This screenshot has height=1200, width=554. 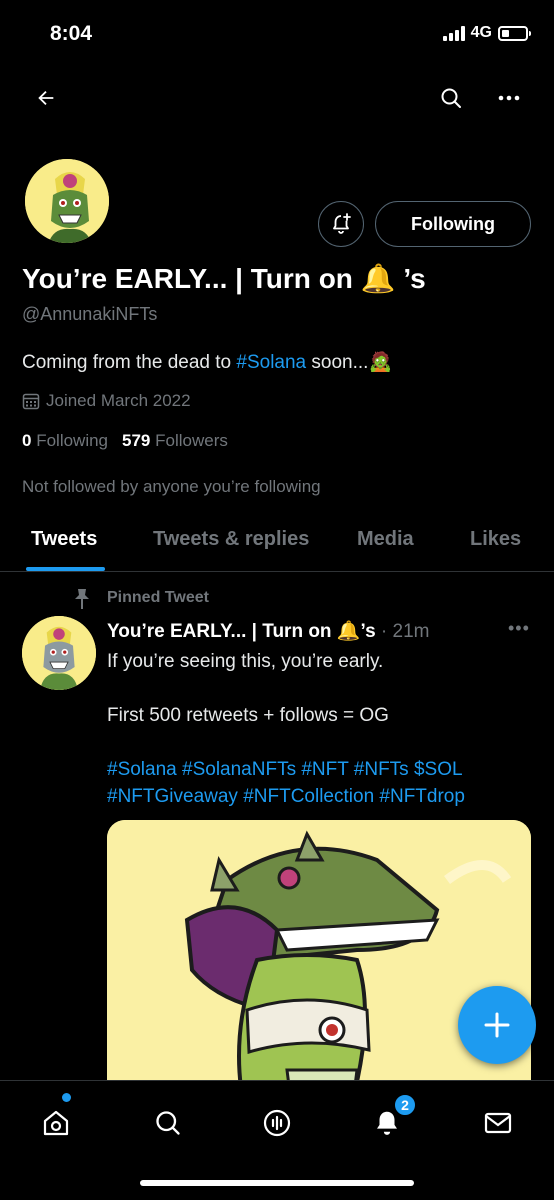 What do you see at coordinates (277, 1123) in the screenshot?
I see `spaces-icon` at bounding box center [277, 1123].